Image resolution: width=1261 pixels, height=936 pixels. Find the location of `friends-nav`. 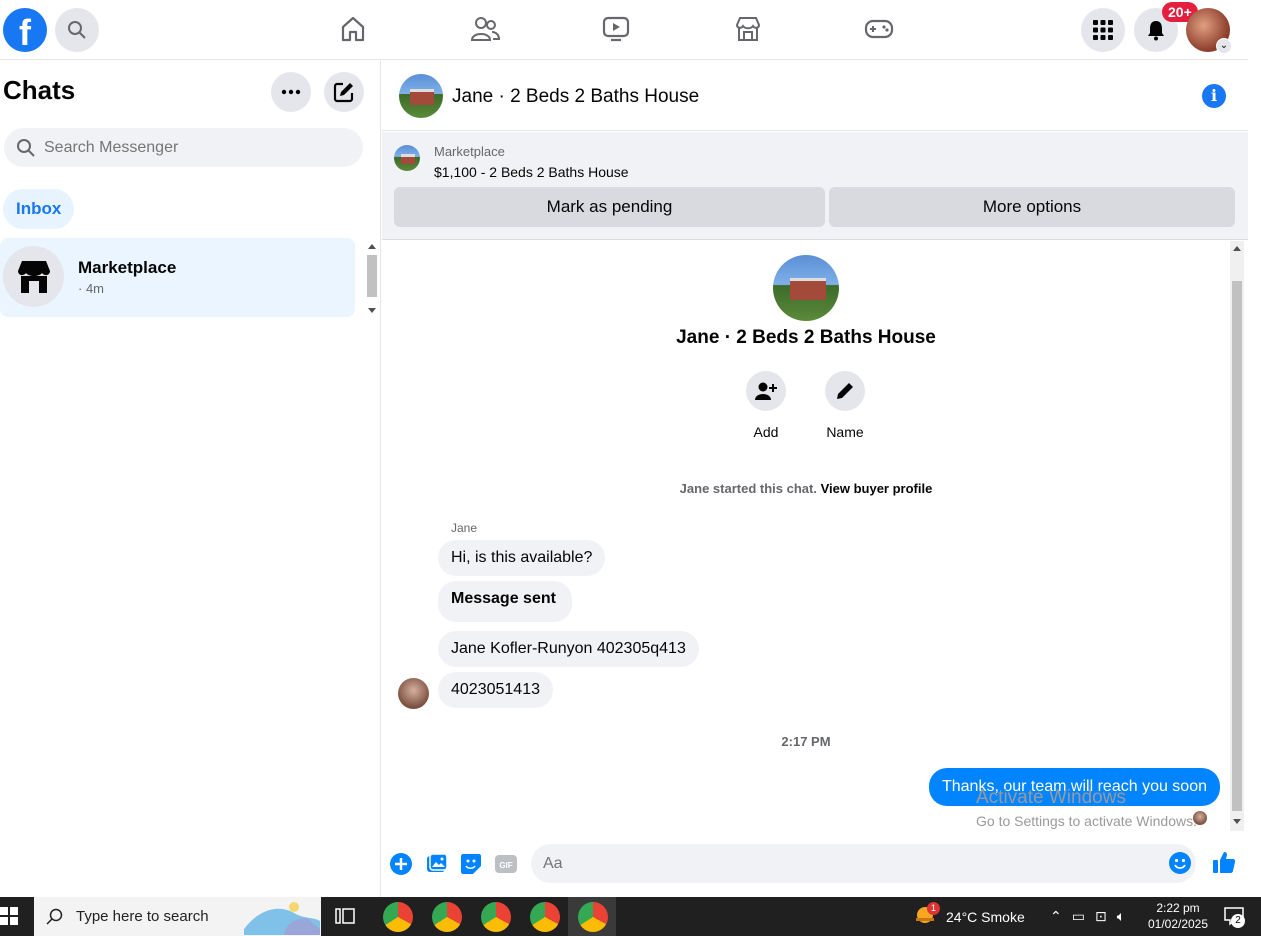

friends-nav is located at coordinates (485, 29).